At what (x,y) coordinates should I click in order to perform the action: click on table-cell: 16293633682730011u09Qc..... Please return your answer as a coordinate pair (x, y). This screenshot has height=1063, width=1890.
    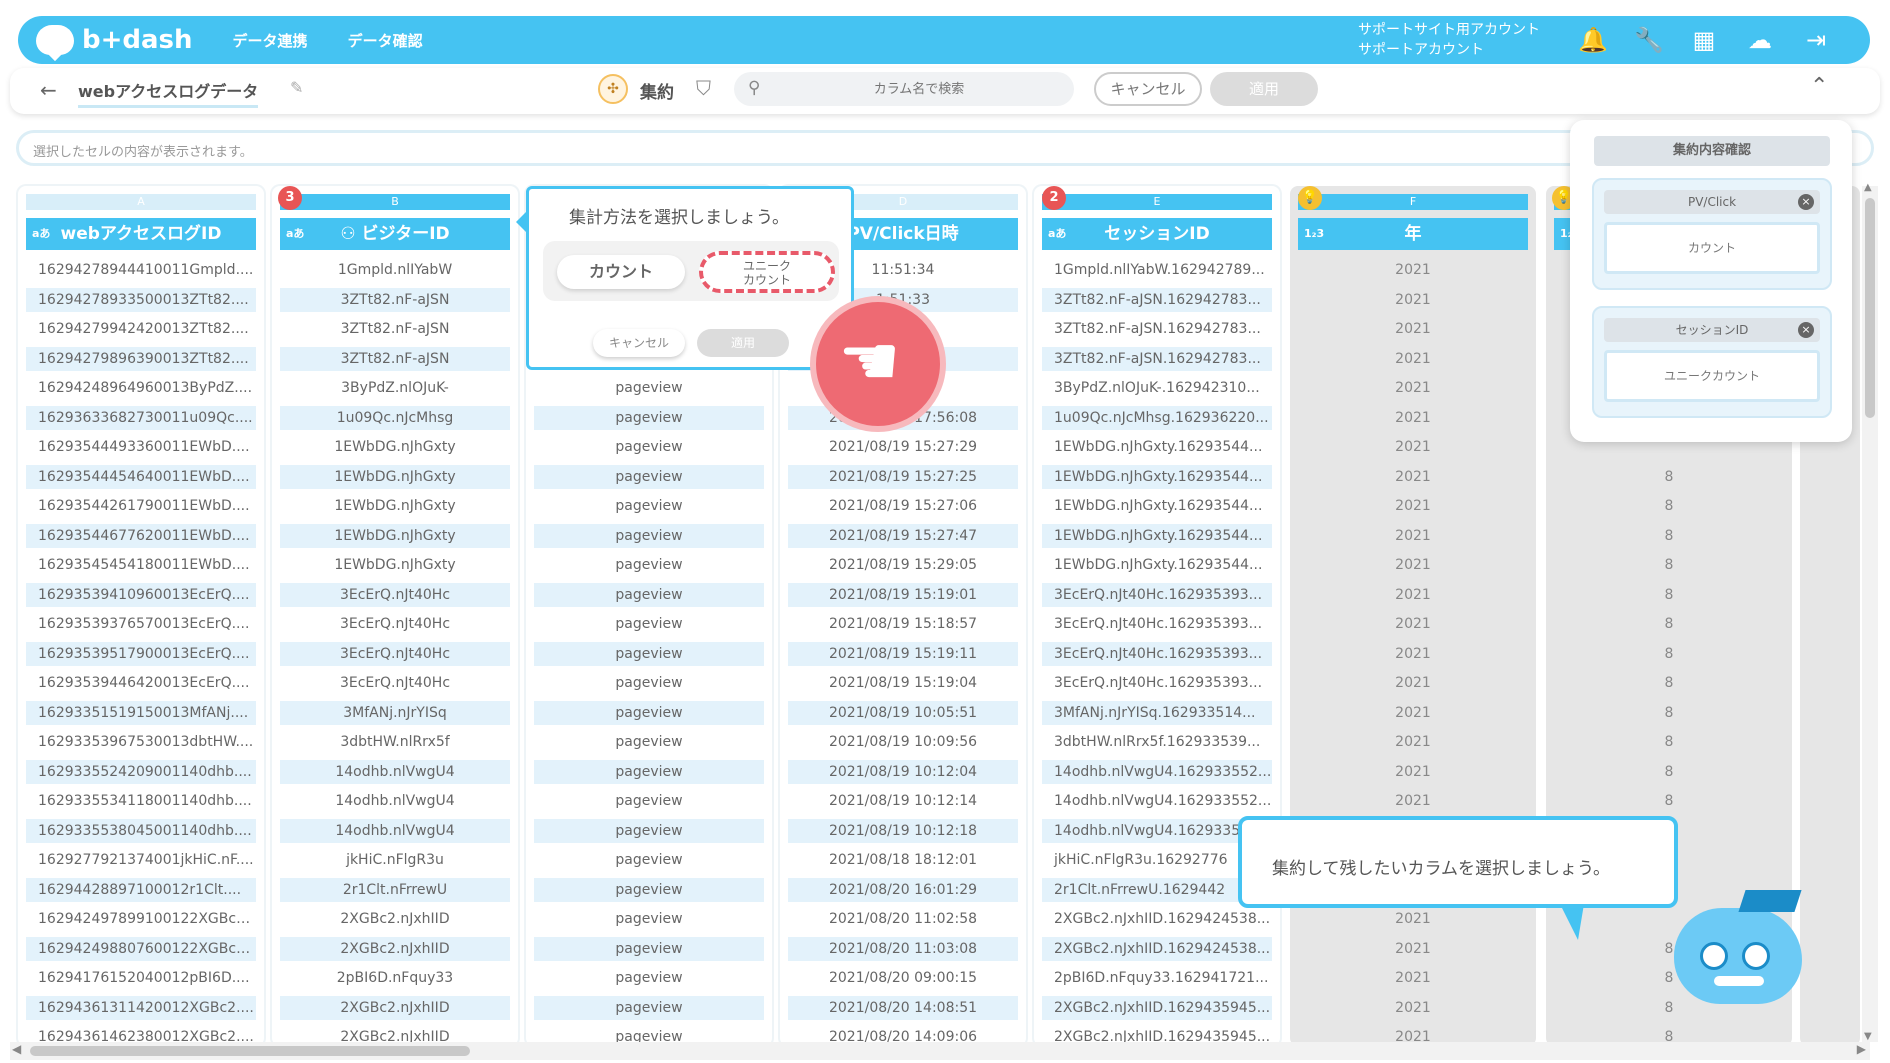
    Looking at the image, I should click on (141, 417).